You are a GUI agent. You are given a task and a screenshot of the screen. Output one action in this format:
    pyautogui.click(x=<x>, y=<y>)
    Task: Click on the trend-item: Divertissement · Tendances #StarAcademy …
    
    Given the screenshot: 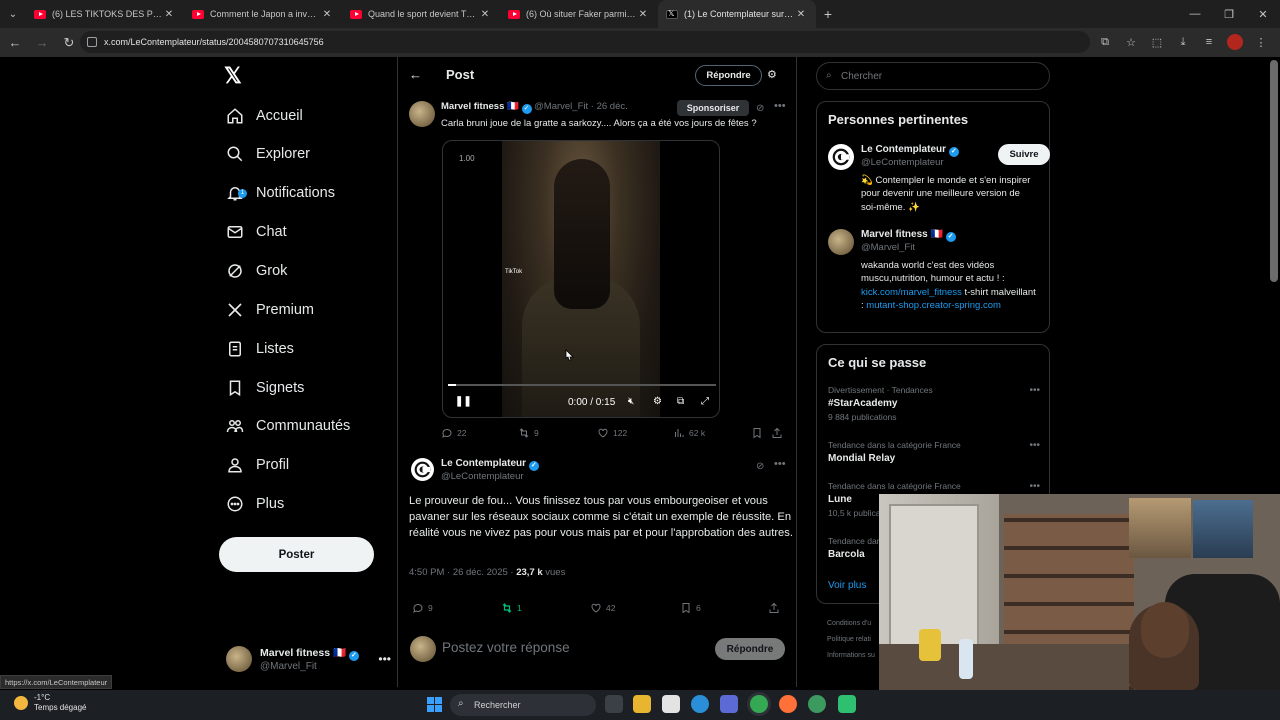 What is the action you would take?
    pyautogui.click(x=934, y=403)
    